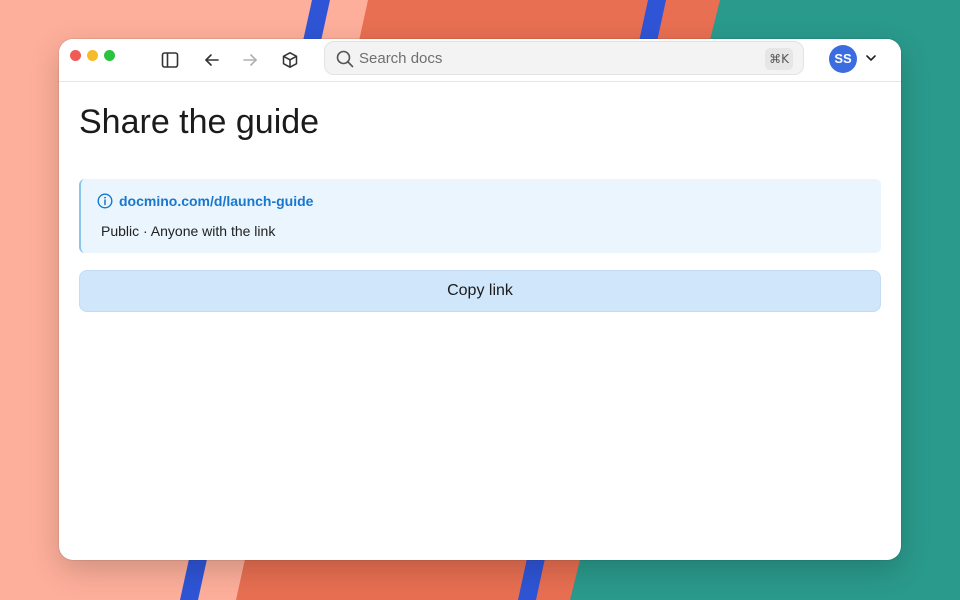 This screenshot has height=600, width=960. I want to click on minimize-window-button, so click(92, 55).